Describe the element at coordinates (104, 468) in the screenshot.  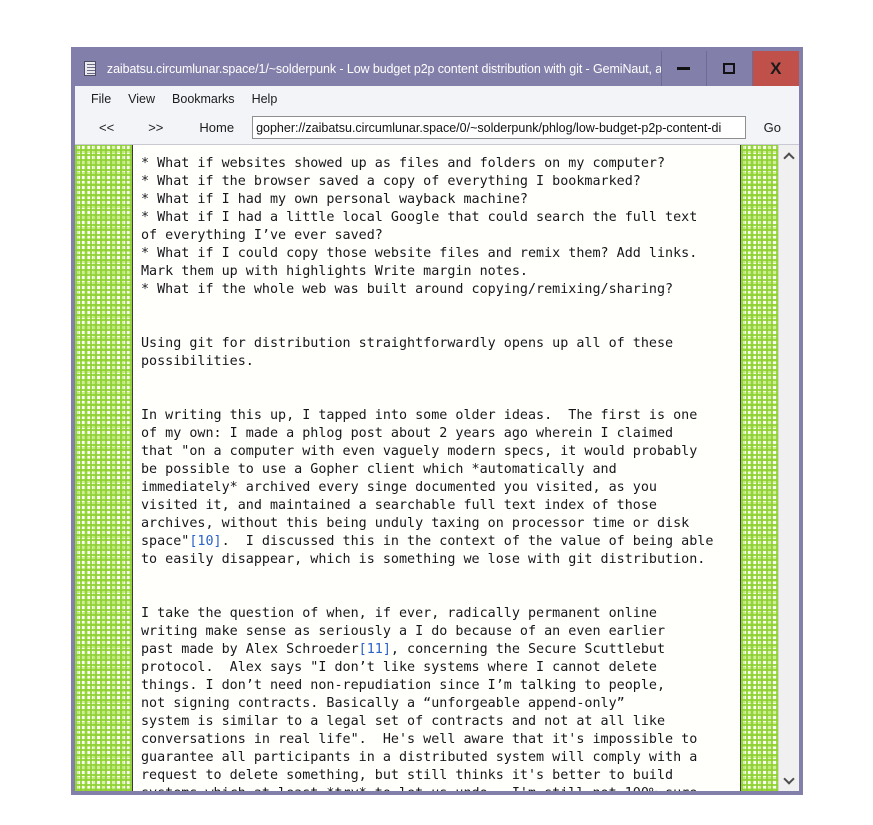
I see `decorative-left-margin` at that location.